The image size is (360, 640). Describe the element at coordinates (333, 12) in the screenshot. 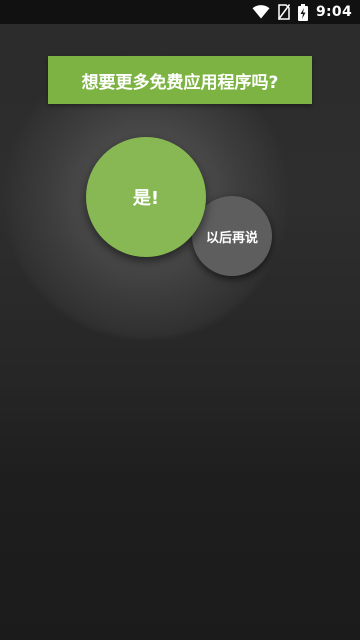

I see `status-time: 9:04` at that location.